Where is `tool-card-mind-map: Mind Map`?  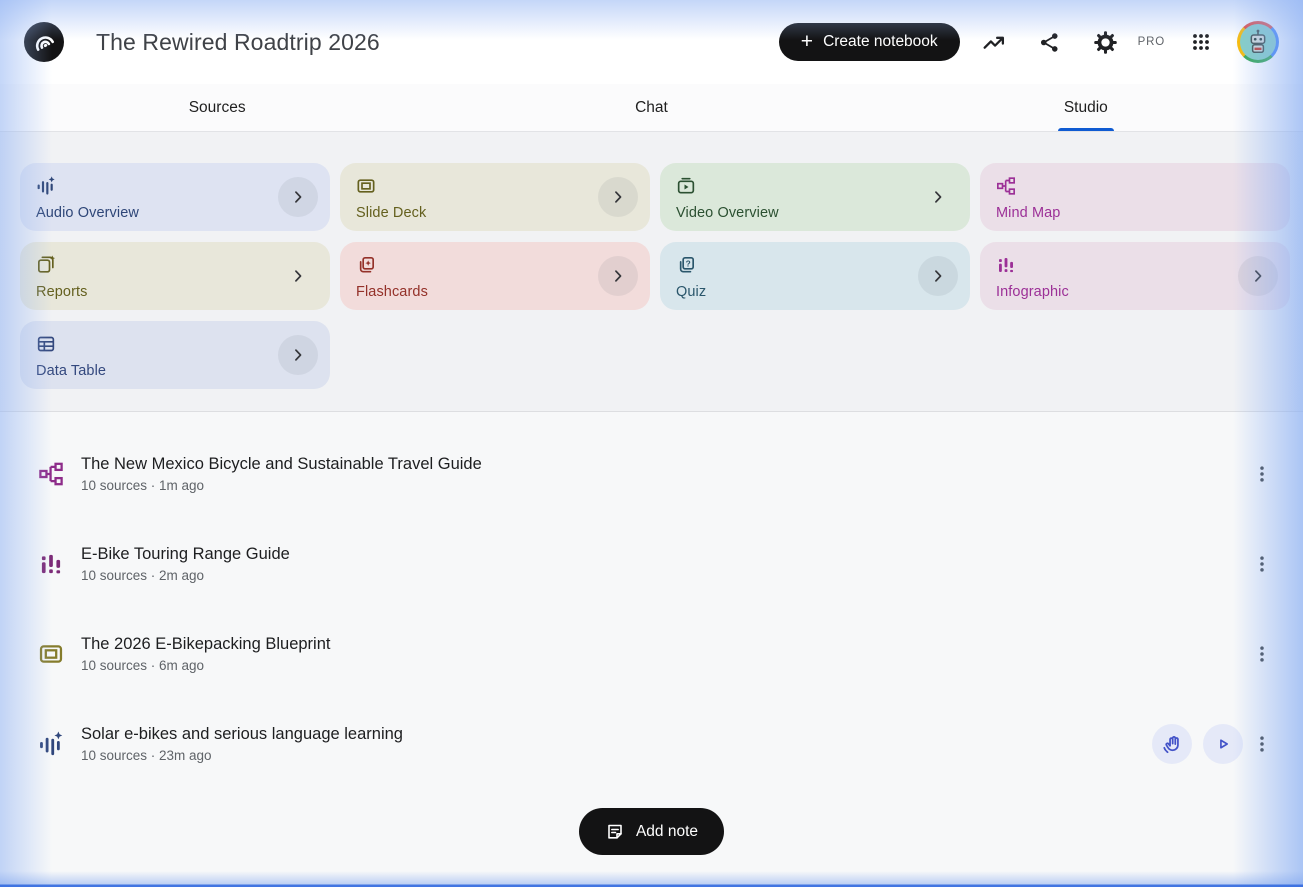
tool-card-mind-map: Mind Map is located at coordinates (1135, 197).